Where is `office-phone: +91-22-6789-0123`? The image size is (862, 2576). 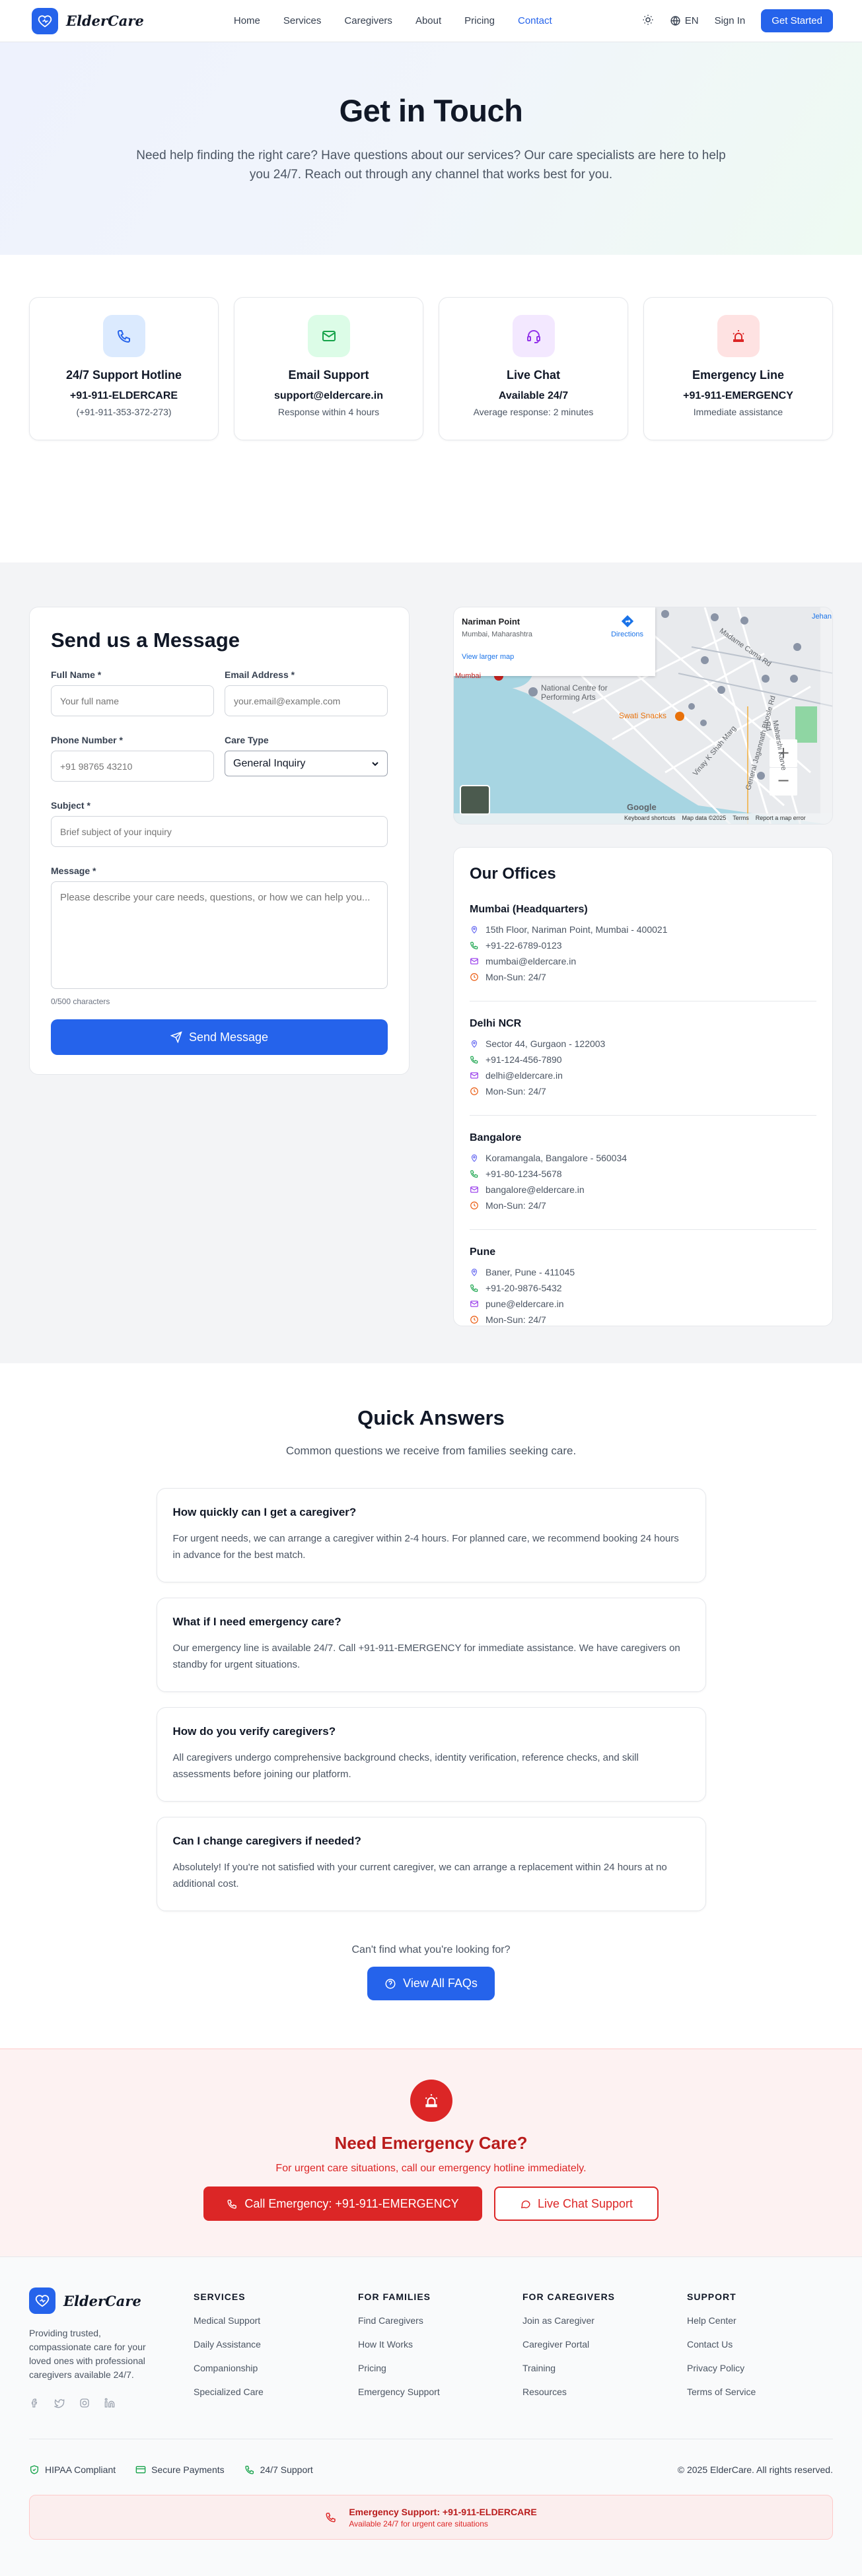
office-phone: +91-22-6789-0123 is located at coordinates (523, 945).